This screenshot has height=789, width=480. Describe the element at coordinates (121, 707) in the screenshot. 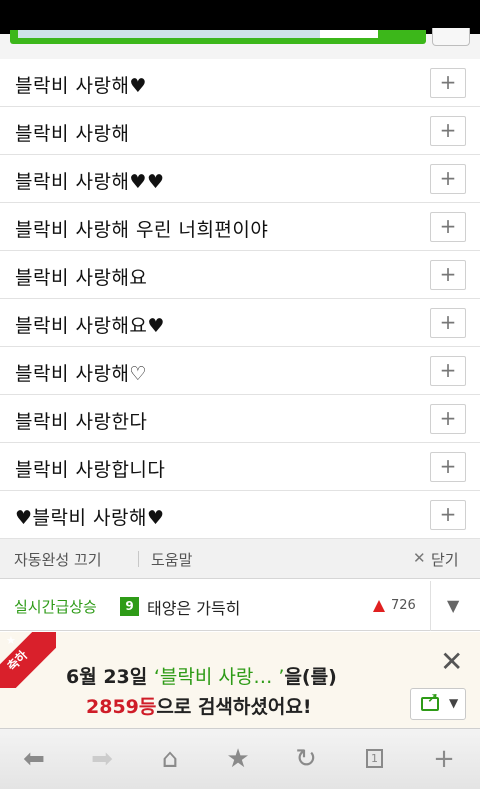

I see `banner-rank: 2859등` at that location.